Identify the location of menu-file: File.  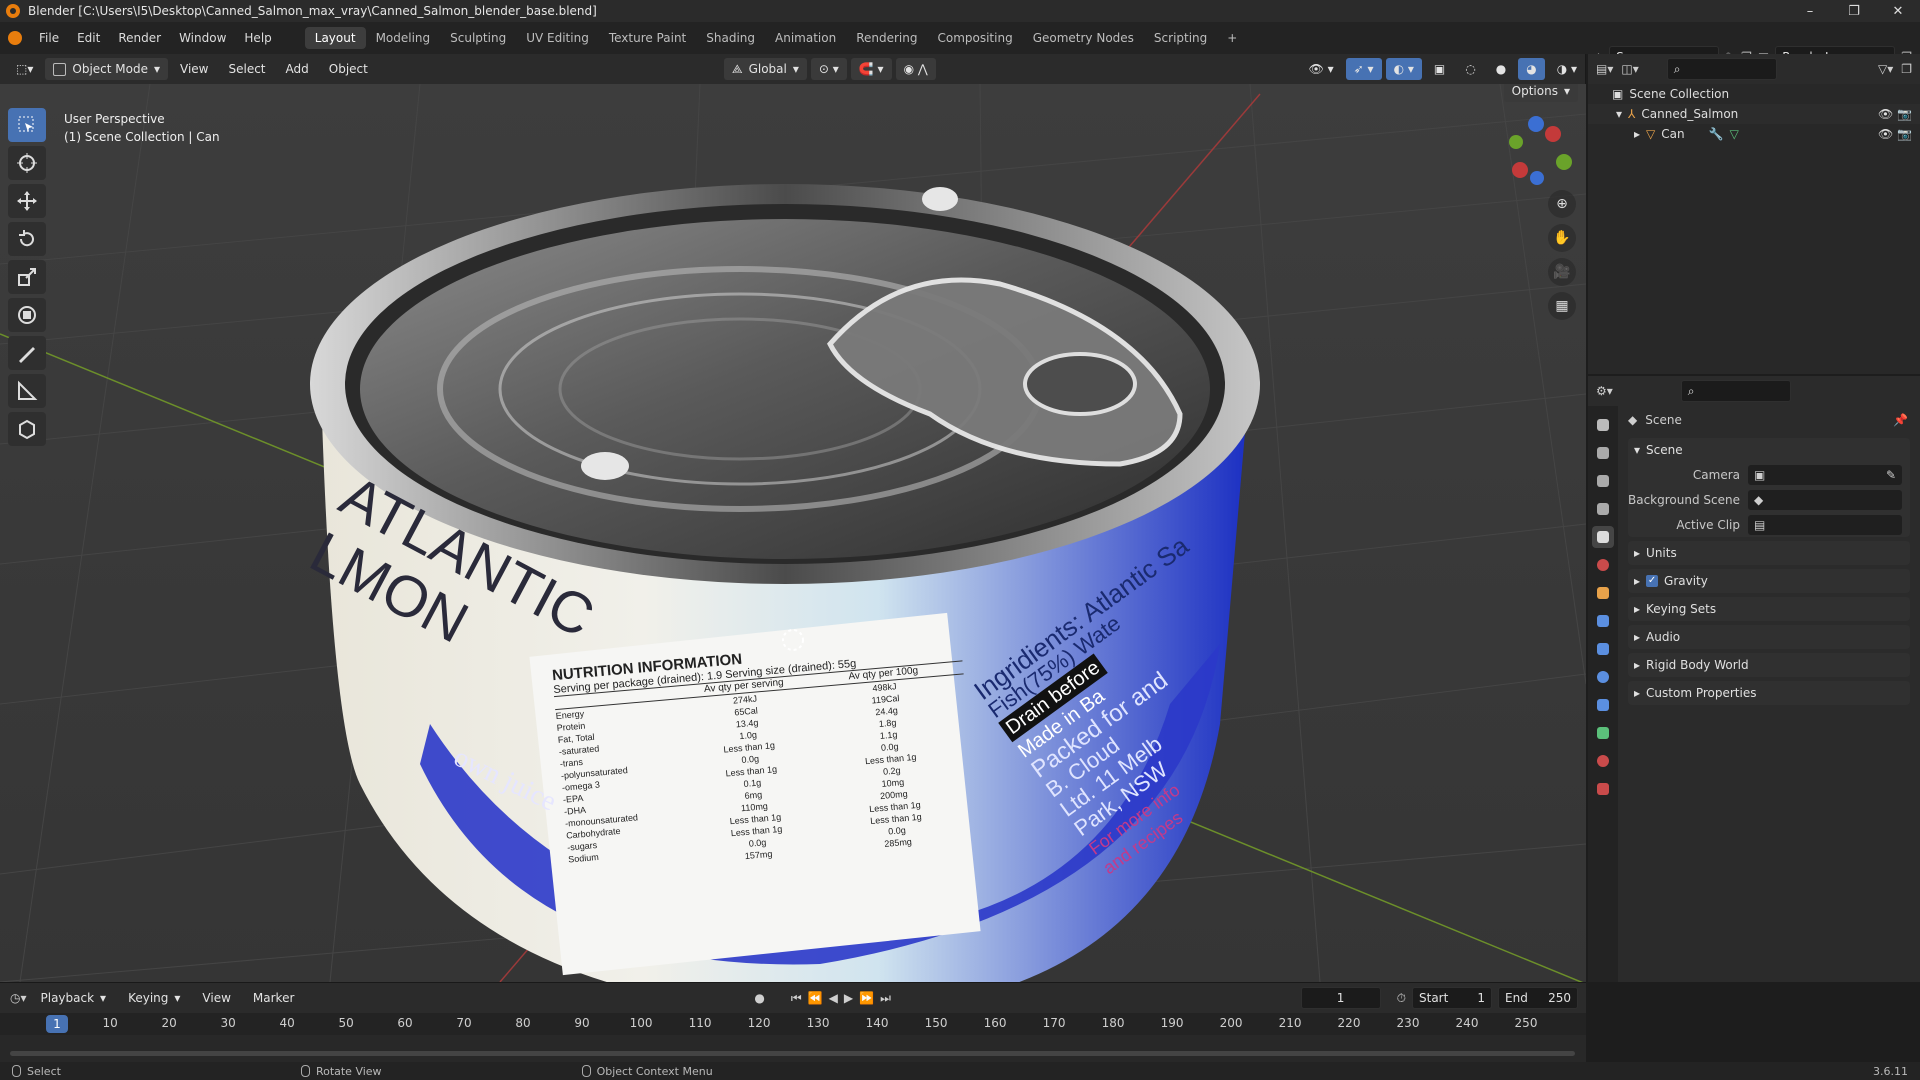
(49, 38).